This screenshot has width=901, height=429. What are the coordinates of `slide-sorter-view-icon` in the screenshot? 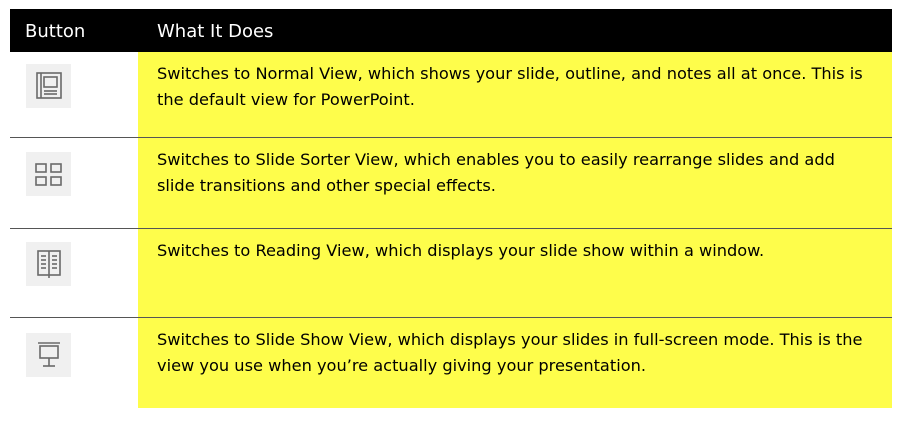 It's located at (48, 174).